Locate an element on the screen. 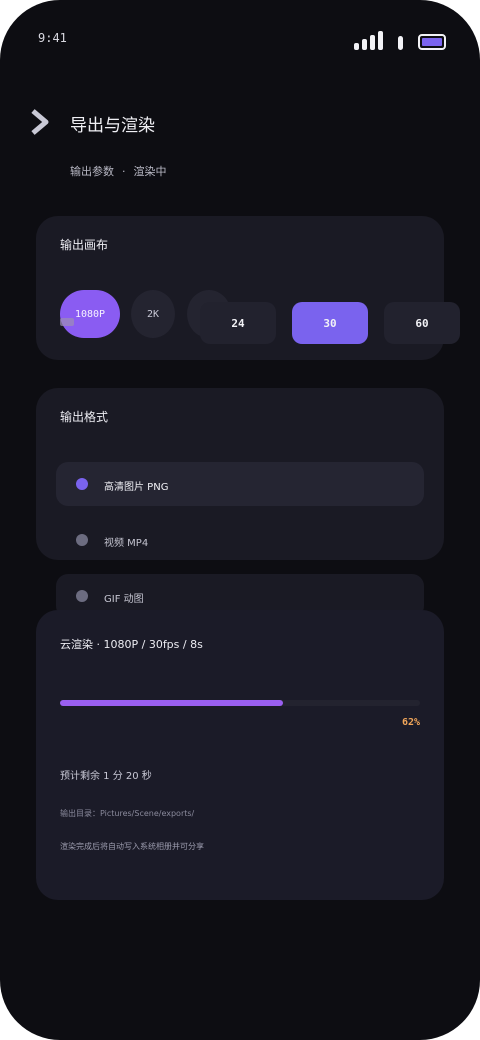  remaining-time: 预计剩余 1 分 20 秒 is located at coordinates (106, 776).